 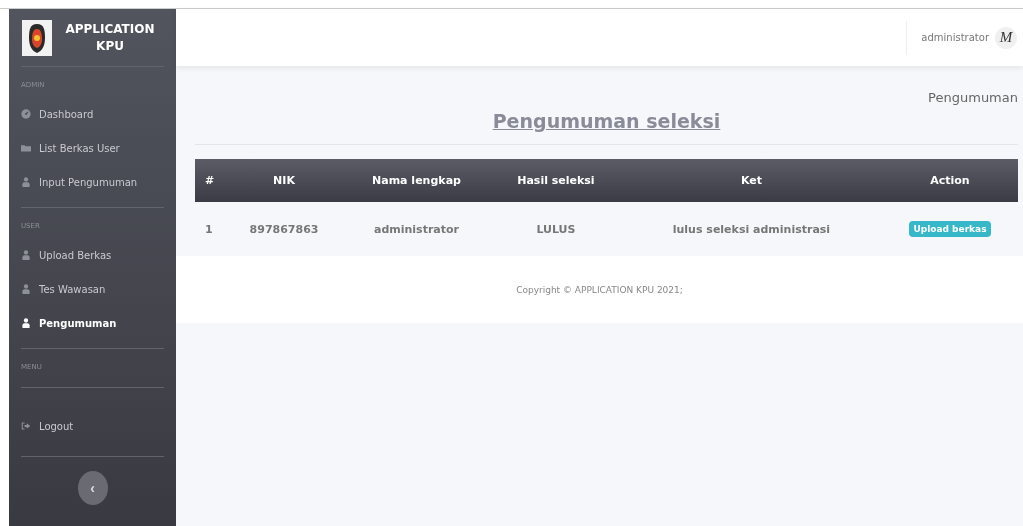 What do you see at coordinates (416, 180) in the screenshot?
I see `column-header: Nama lengkap` at bounding box center [416, 180].